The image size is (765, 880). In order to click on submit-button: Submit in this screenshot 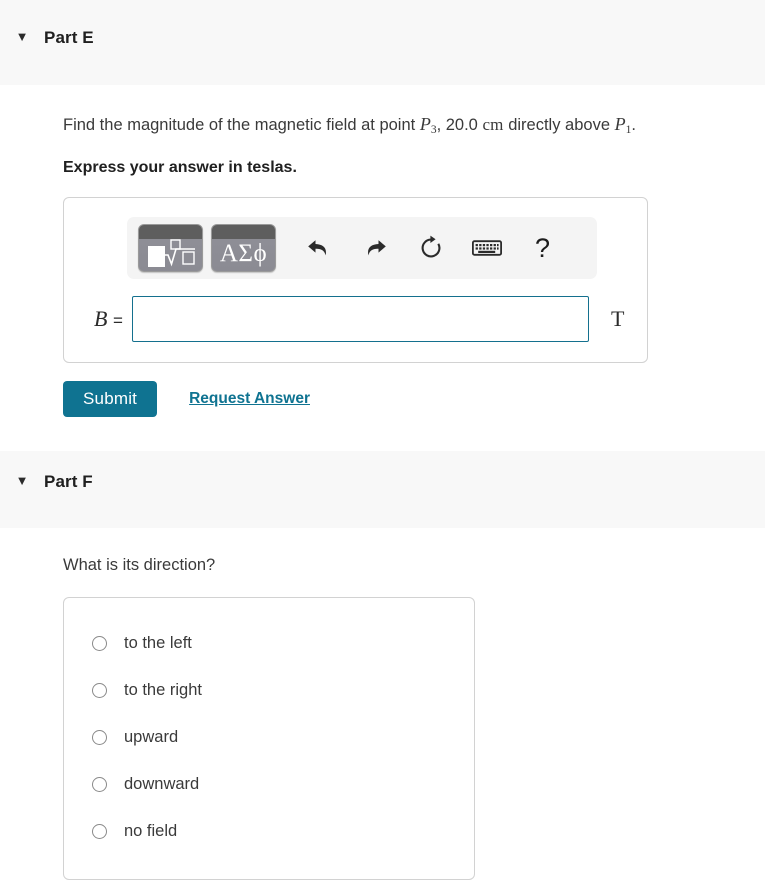, I will do `click(110, 399)`.